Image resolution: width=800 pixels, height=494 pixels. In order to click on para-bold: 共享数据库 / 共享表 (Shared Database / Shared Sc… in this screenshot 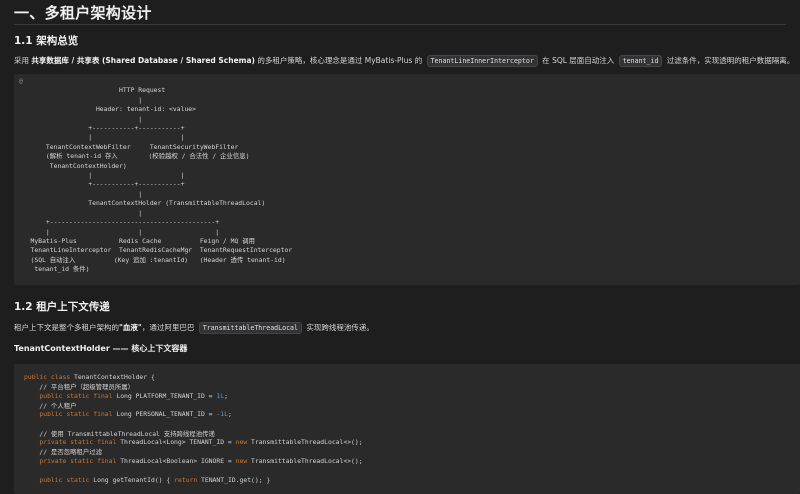, I will do `click(143, 60)`.